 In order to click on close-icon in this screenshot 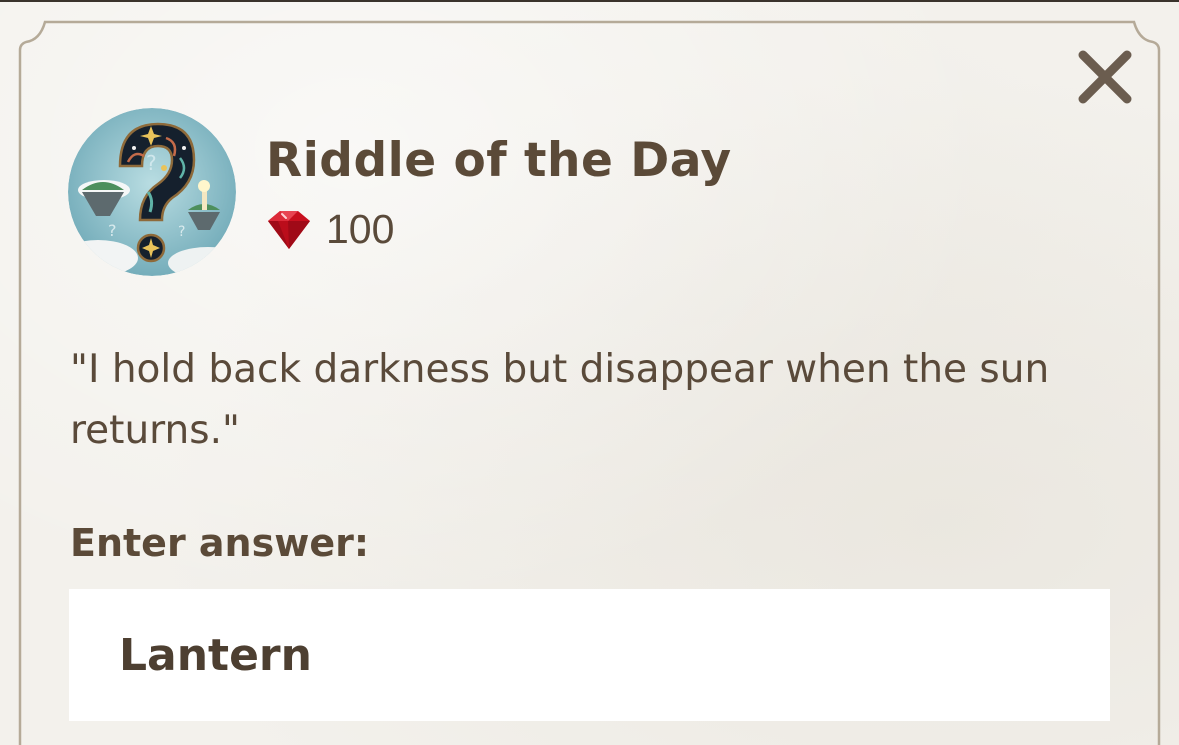, I will do `click(1105, 77)`.